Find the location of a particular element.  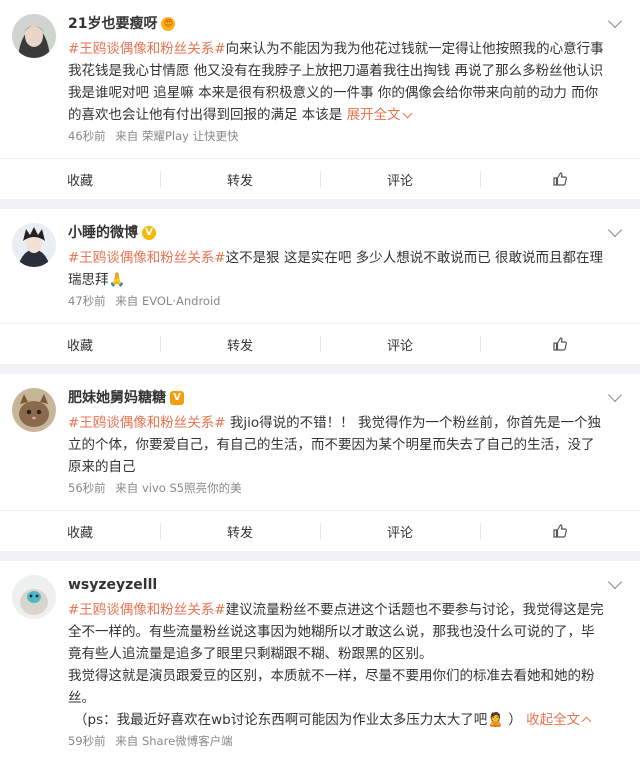

post-source: 来自 Share微博客户端 is located at coordinates (174, 741).